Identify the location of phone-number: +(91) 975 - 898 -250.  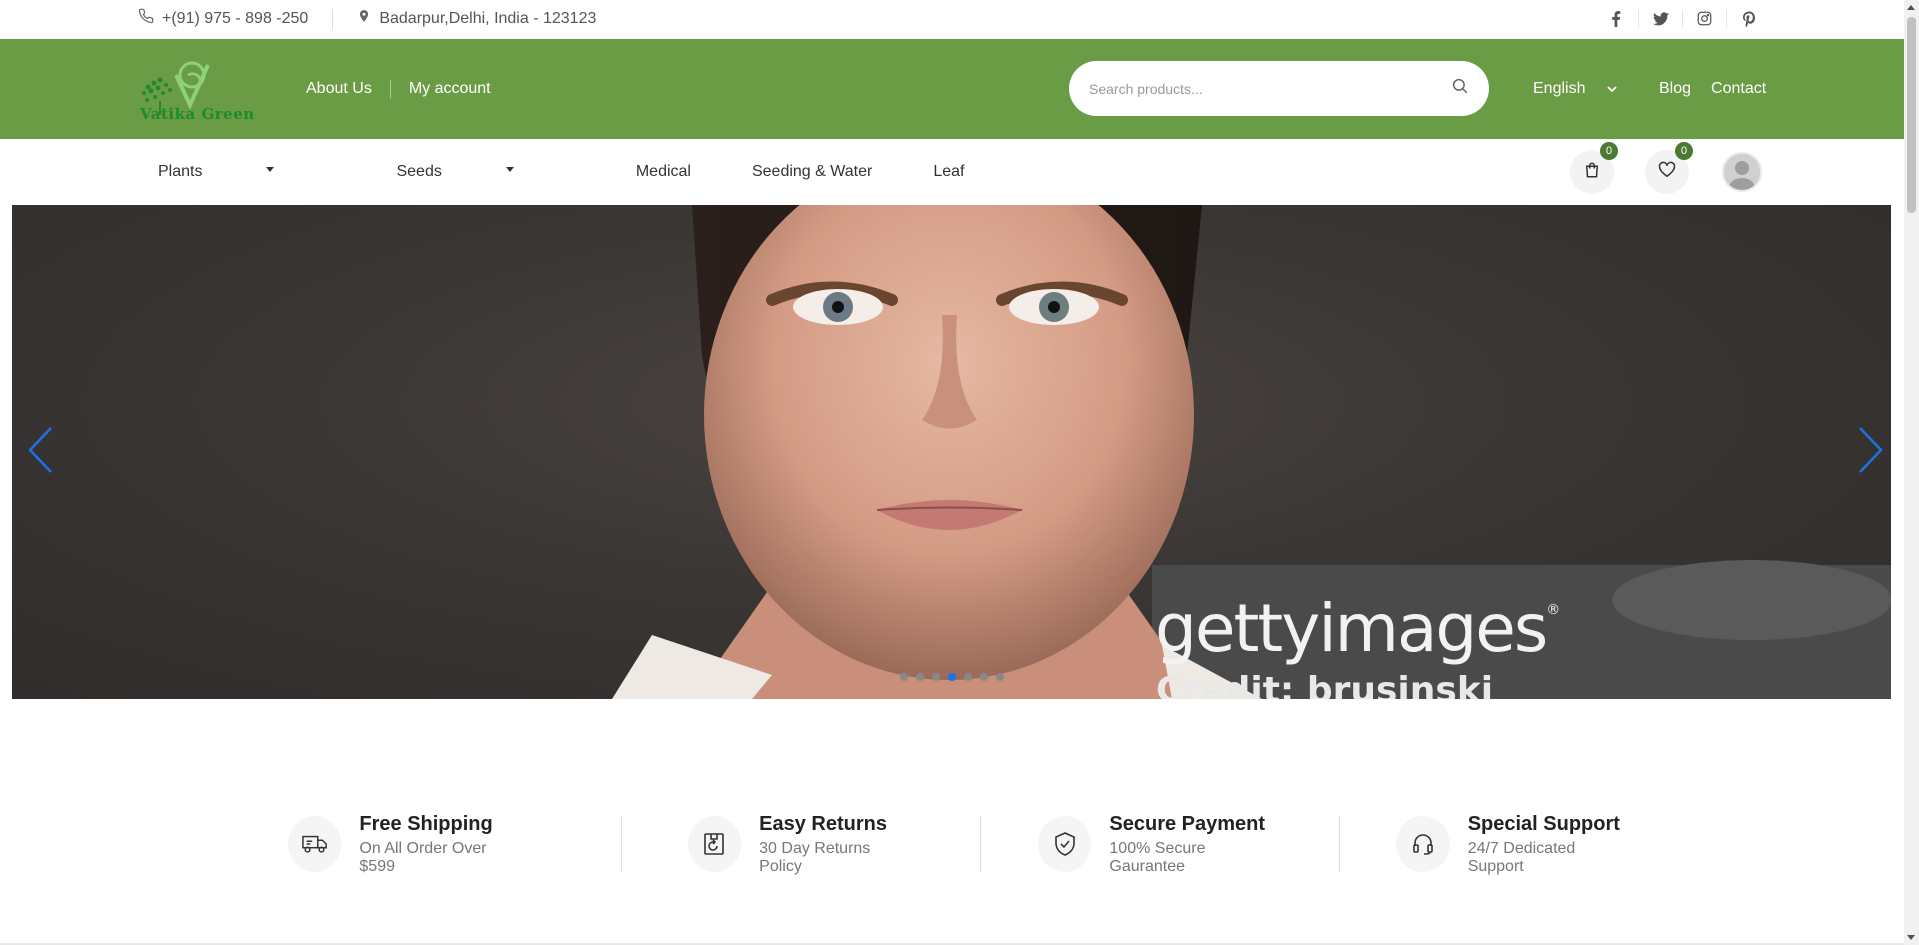
(235, 18).